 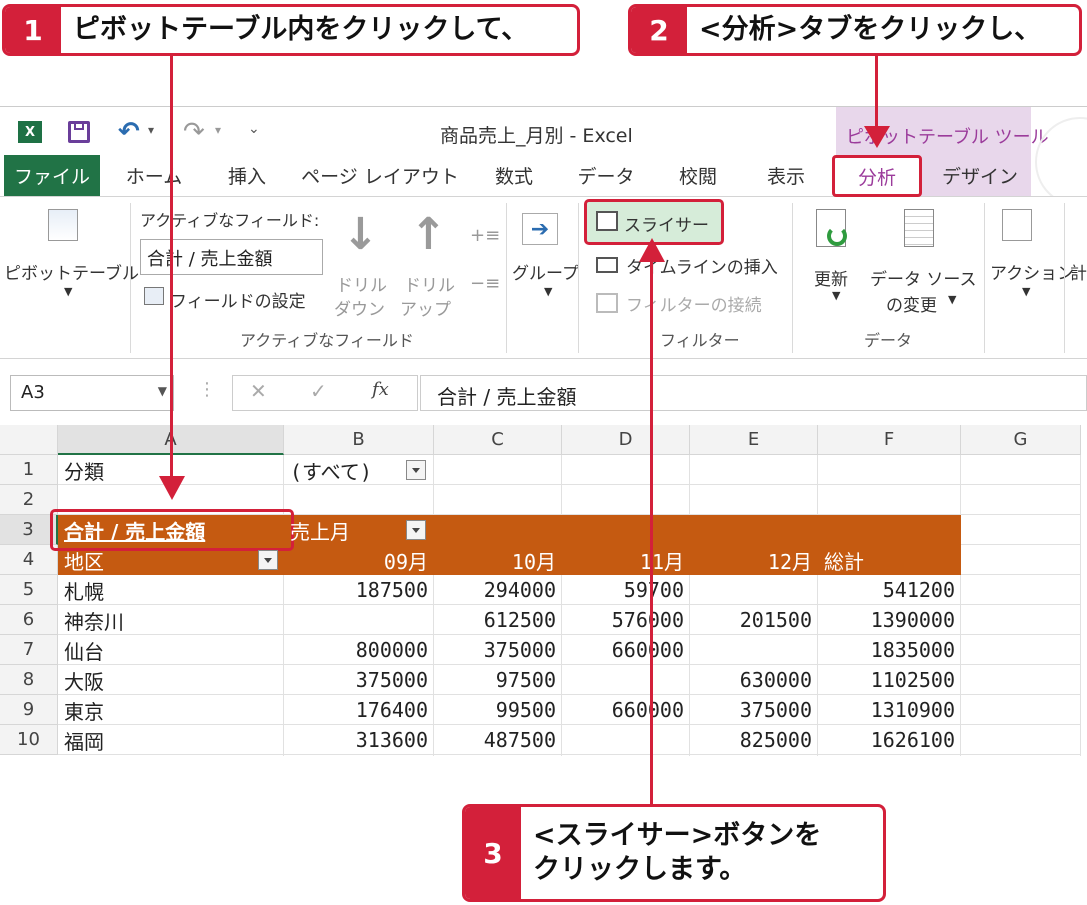 I want to click on value-cell: 99500, so click(x=498, y=710).